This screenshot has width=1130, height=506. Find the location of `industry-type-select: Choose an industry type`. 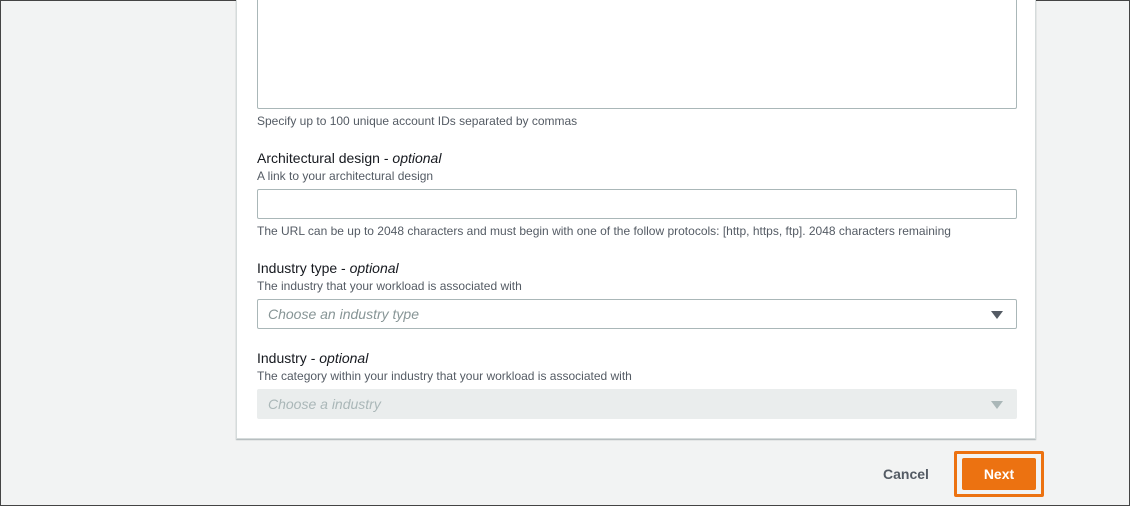

industry-type-select: Choose an industry type is located at coordinates (637, 314).